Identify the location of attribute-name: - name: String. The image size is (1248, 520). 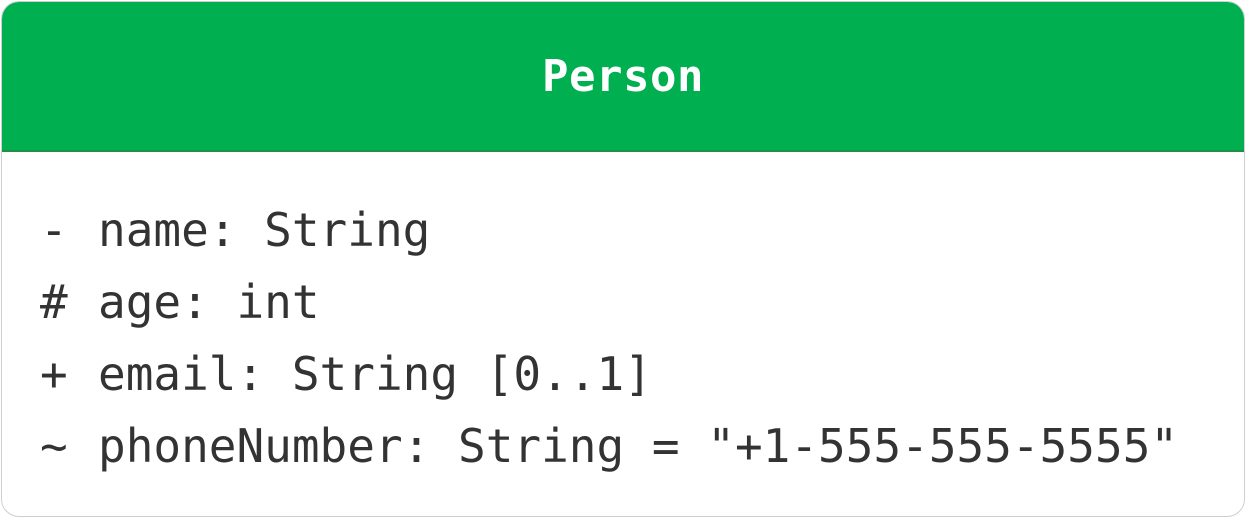
(642, 230).